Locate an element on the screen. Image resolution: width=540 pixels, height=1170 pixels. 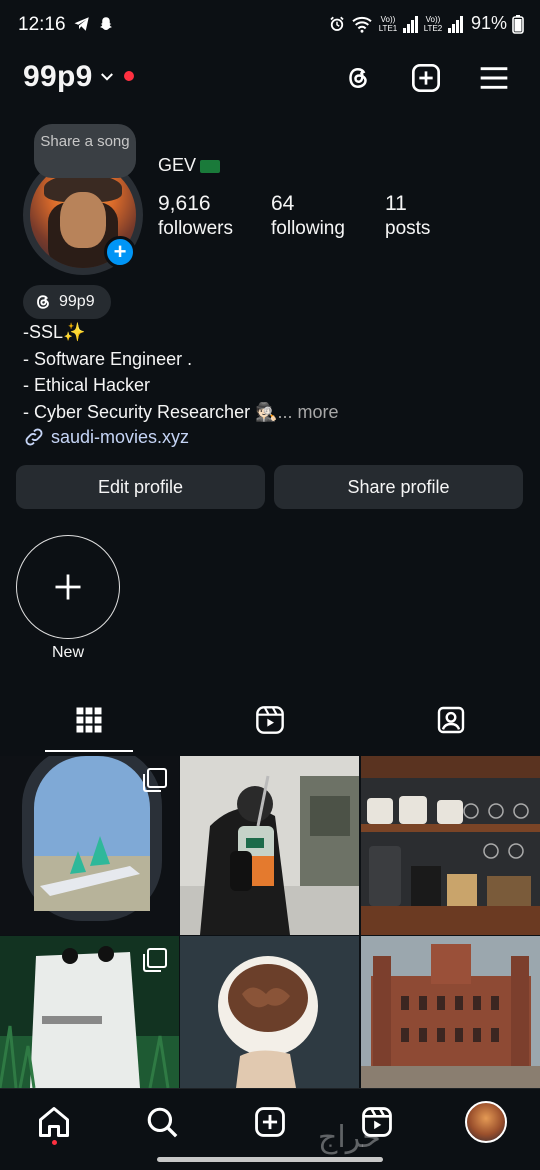
status-time: 12:16 is located at coordinates (42, 24).